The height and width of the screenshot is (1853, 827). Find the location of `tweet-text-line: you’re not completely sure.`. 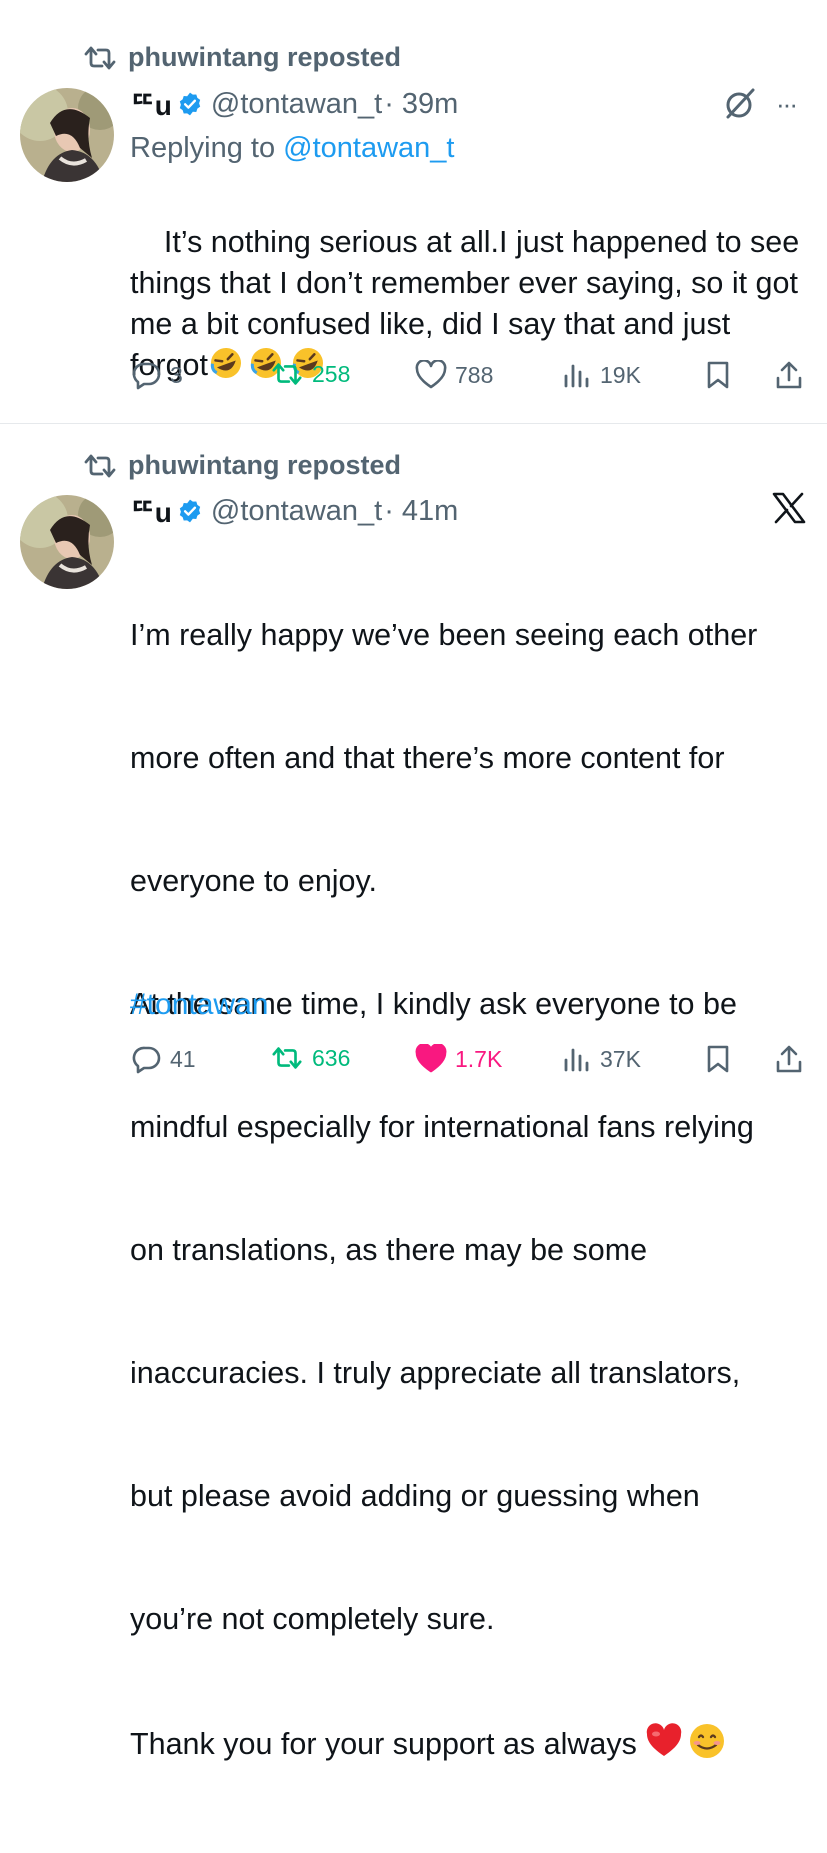

tweet-text-line: you’re not completely sure. is located at coordinates (312, 1619).